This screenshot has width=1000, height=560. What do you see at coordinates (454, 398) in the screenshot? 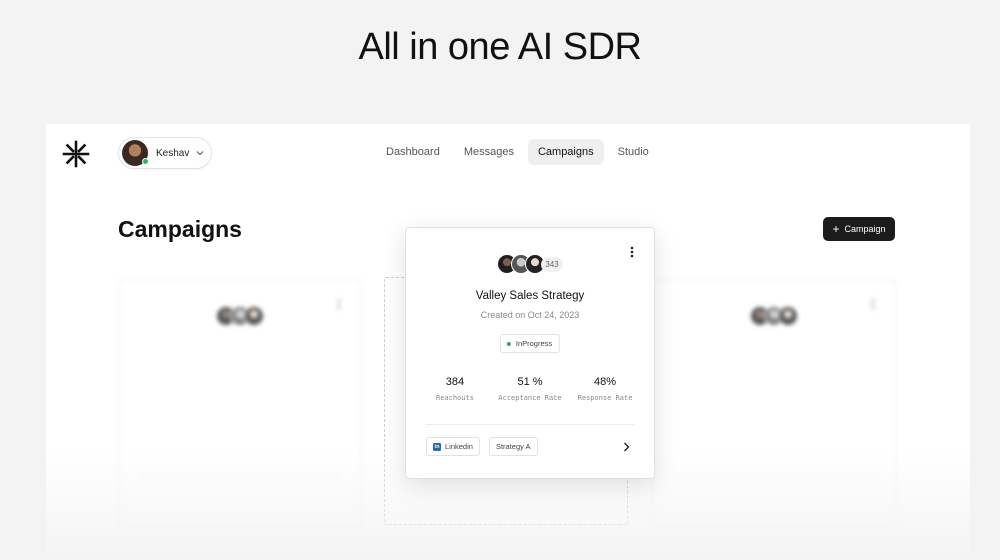
I see `stat-label: Reachouts` at bounding box center [454, 398].